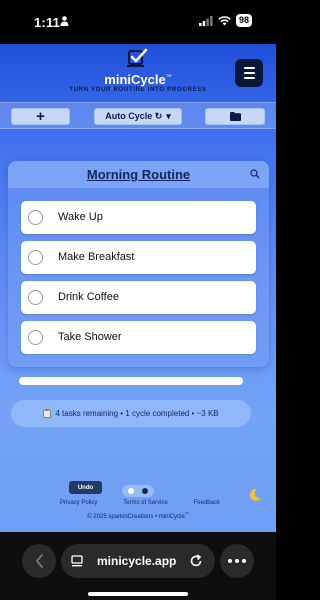 Image resolution: width=320 pixels, height=600 pixels. What do you see at coordinates (131, 381) in the screenshot?
I see `progress-bar` at bounding box center [131, 381].